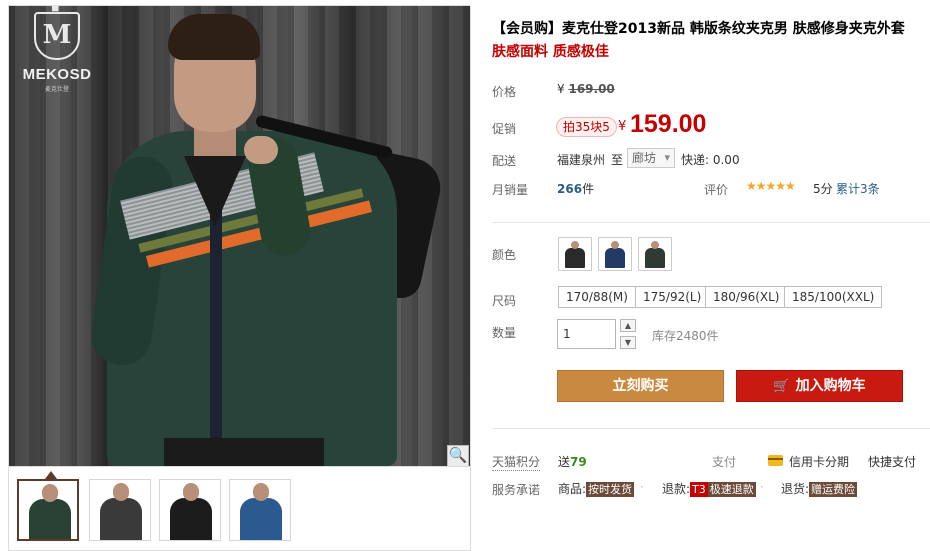 The image size is (930, 551). Describe the element at coordinates (570, 189) in the screenshot. I see `sales-count: 266` at that location.